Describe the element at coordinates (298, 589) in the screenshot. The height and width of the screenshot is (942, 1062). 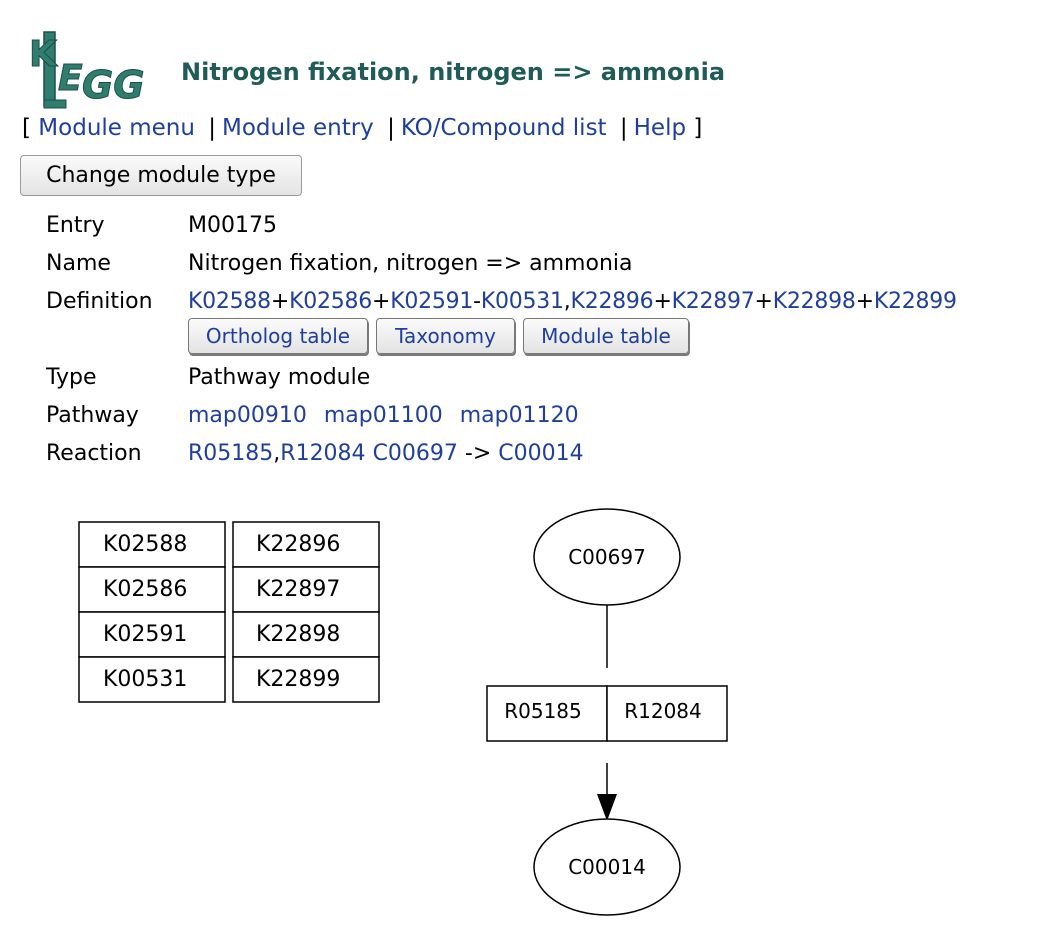
I see `ko-label: K22897` at that location.